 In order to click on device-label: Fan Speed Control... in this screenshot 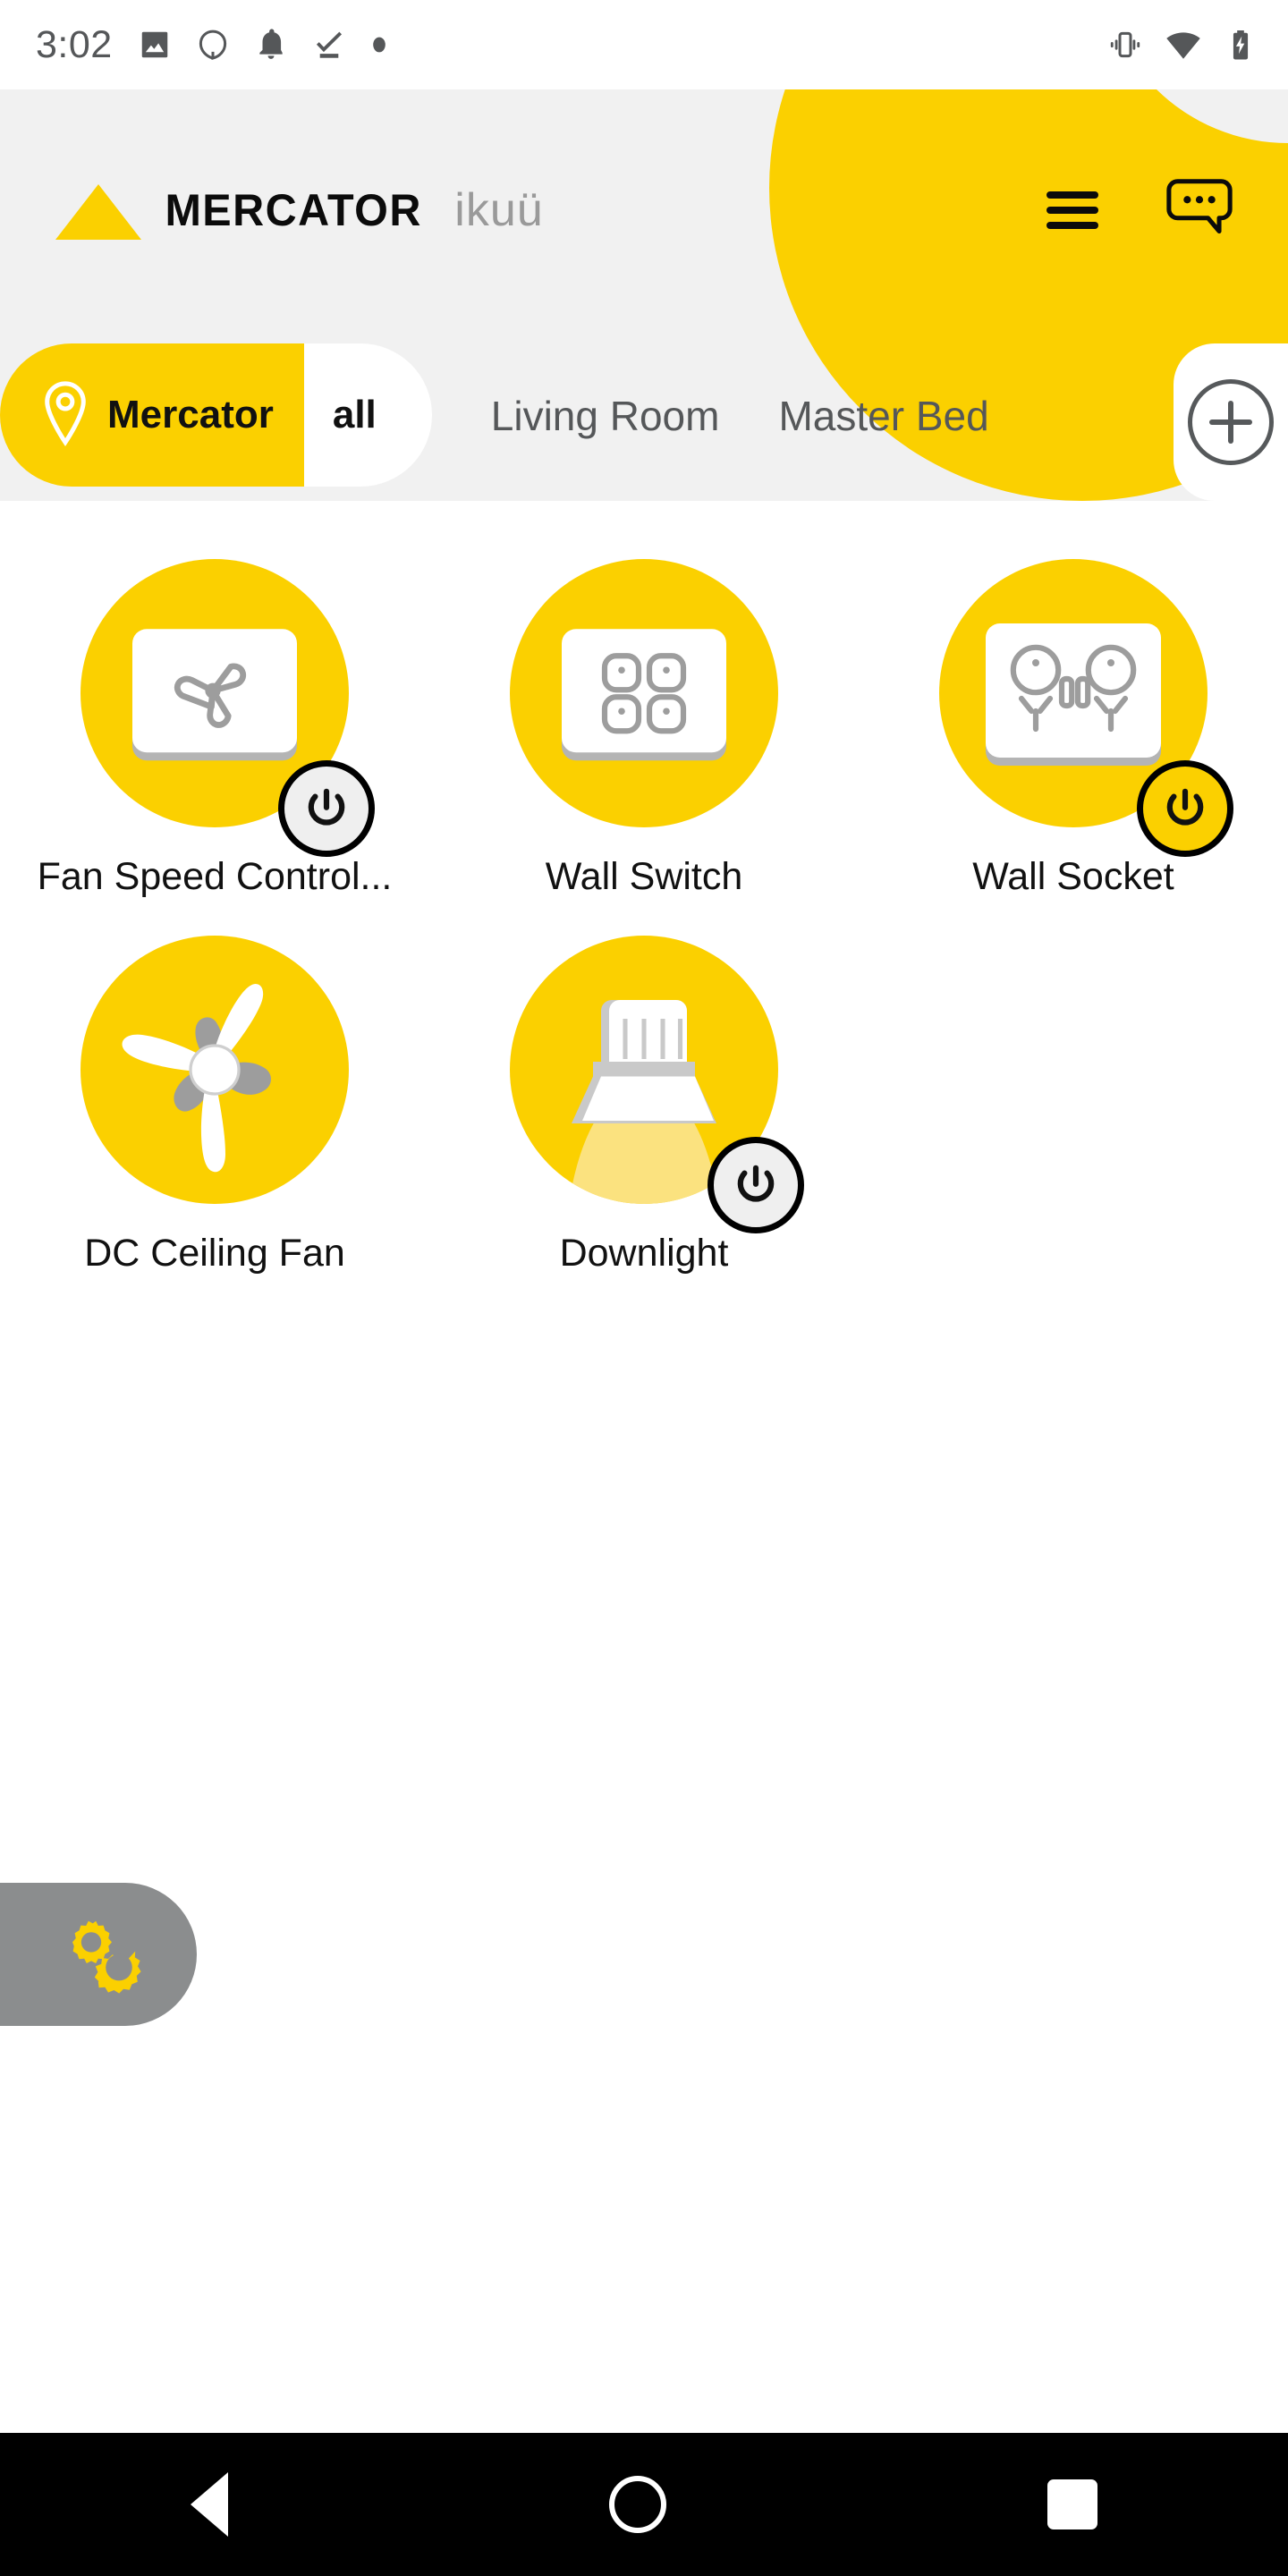, I will do `click(215, 876)`.